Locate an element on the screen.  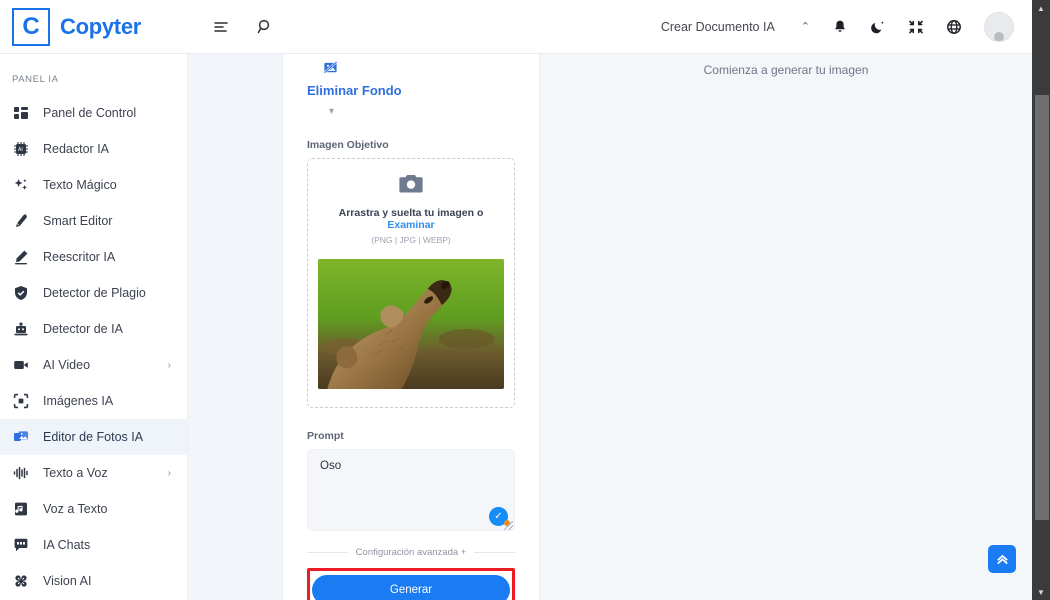
side-gutter is located at coordinates (235, 327).